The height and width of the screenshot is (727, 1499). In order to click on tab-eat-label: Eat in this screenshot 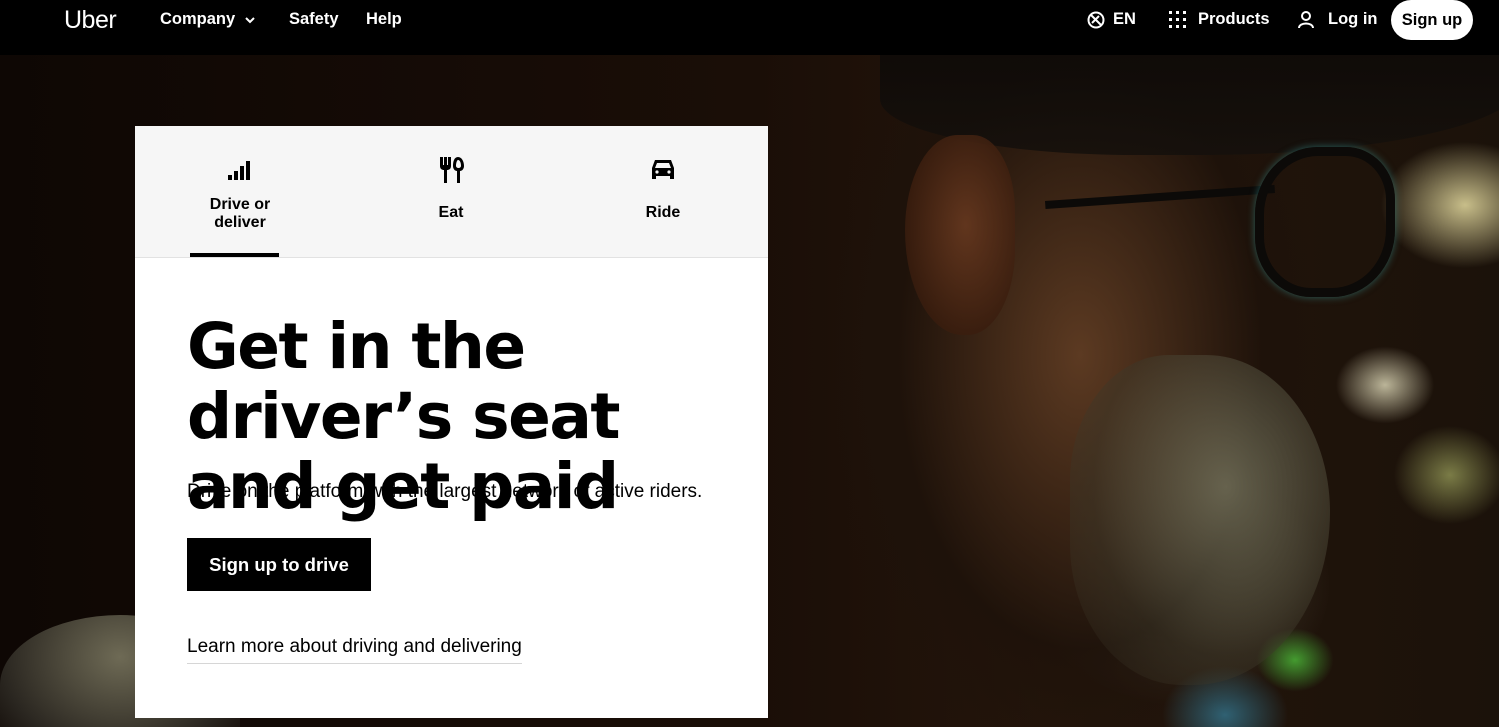, I will do `click(451, 212)`.